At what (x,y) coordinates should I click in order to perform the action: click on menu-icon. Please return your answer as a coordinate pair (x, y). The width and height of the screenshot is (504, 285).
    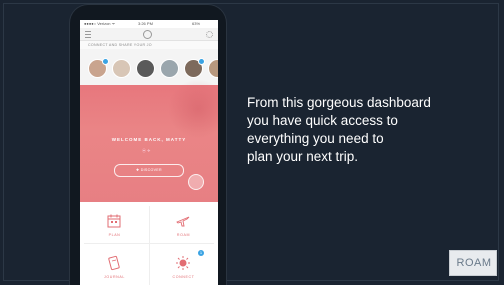
    Looking at the image, I should click on (88, 34).